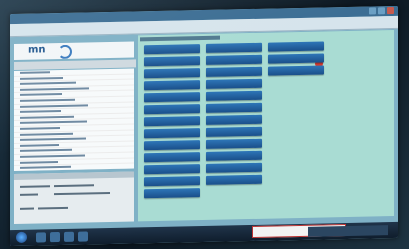 Image resolution: width=409 pixels, height=249 pixels. Describe the element at coordinates (41, 237) in the screenshot. I see `folder-icon` at that location.